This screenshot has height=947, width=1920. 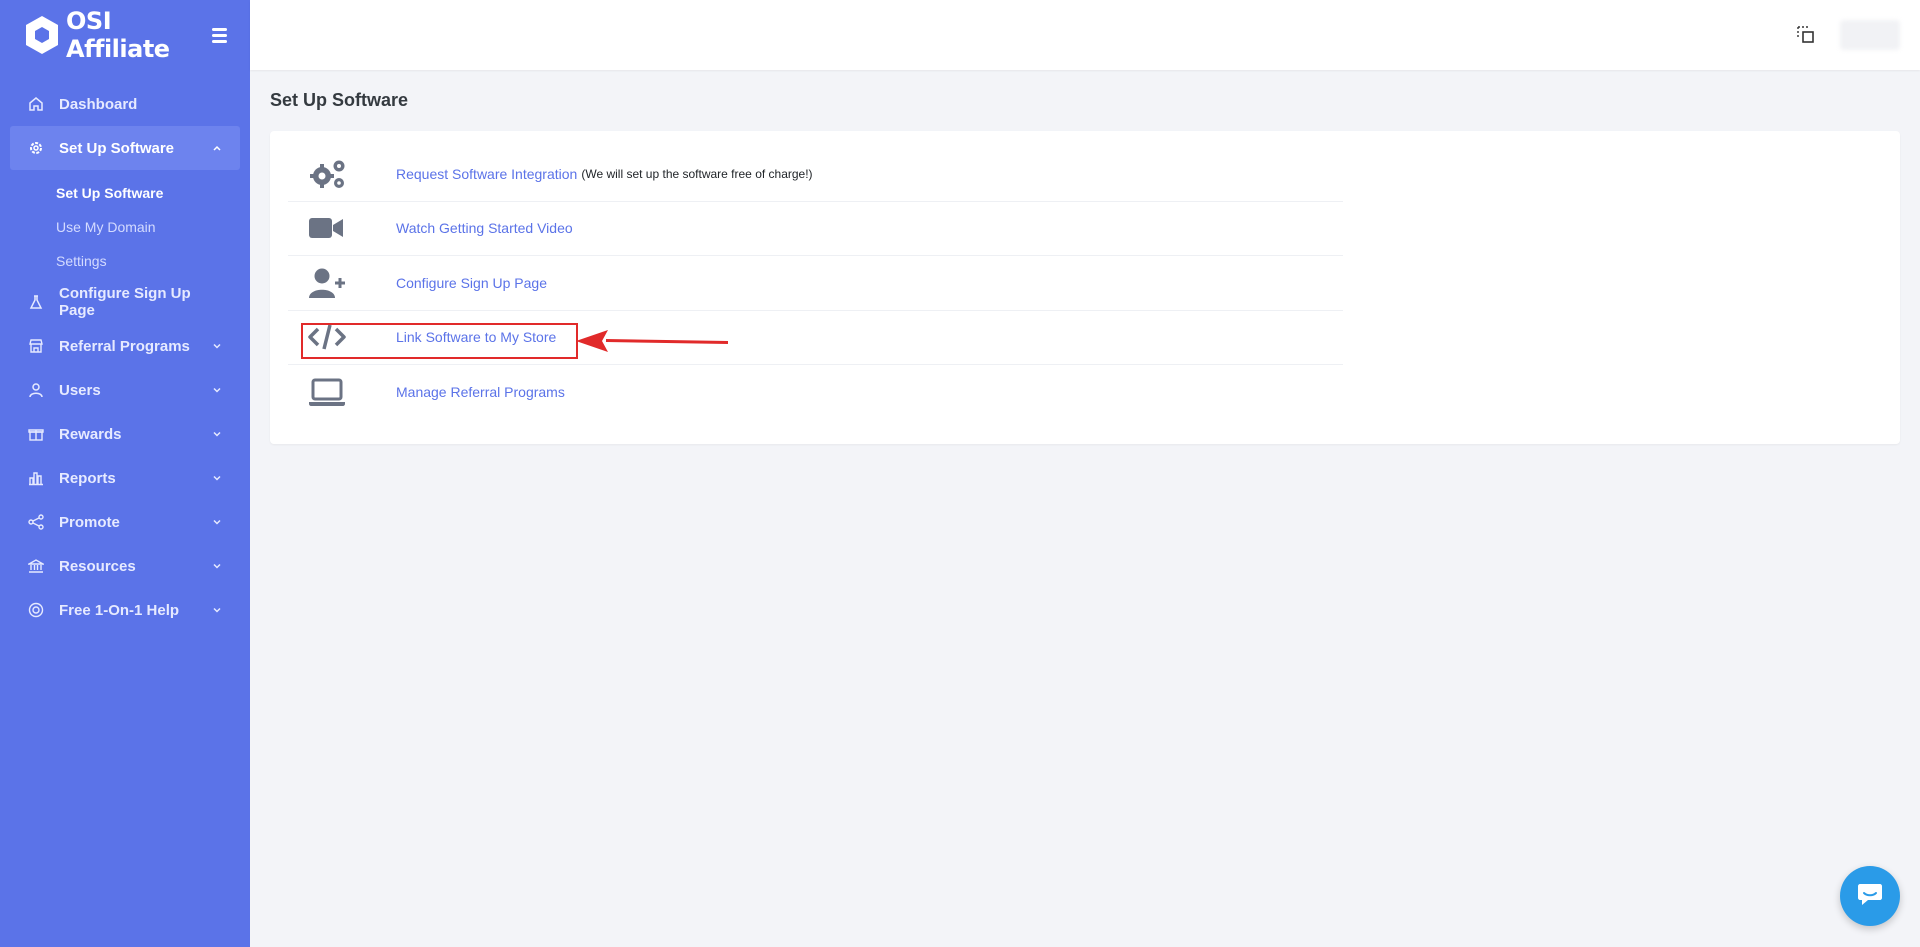 I want to click on annotation-arrow-icon, so click(x=652, y=341).